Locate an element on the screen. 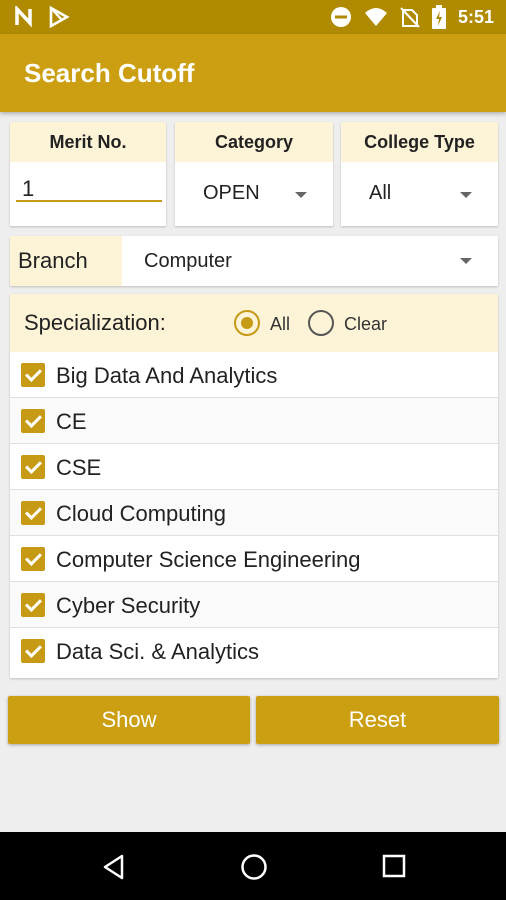  list-item-label: CSE is located at coordinates (79, 467).